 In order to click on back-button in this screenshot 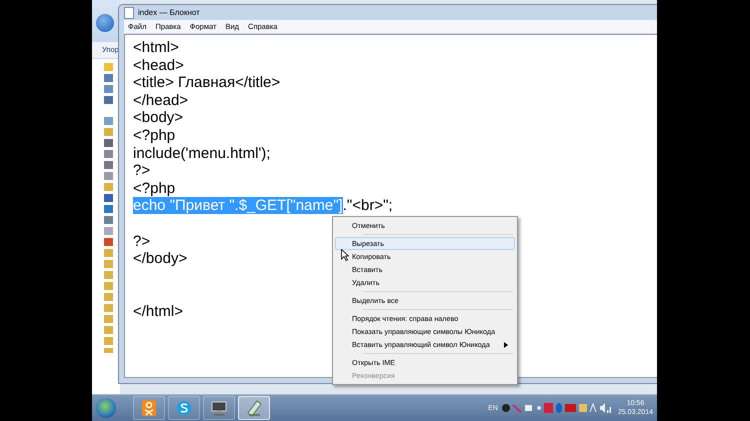, I will do `click(105, 23)`.